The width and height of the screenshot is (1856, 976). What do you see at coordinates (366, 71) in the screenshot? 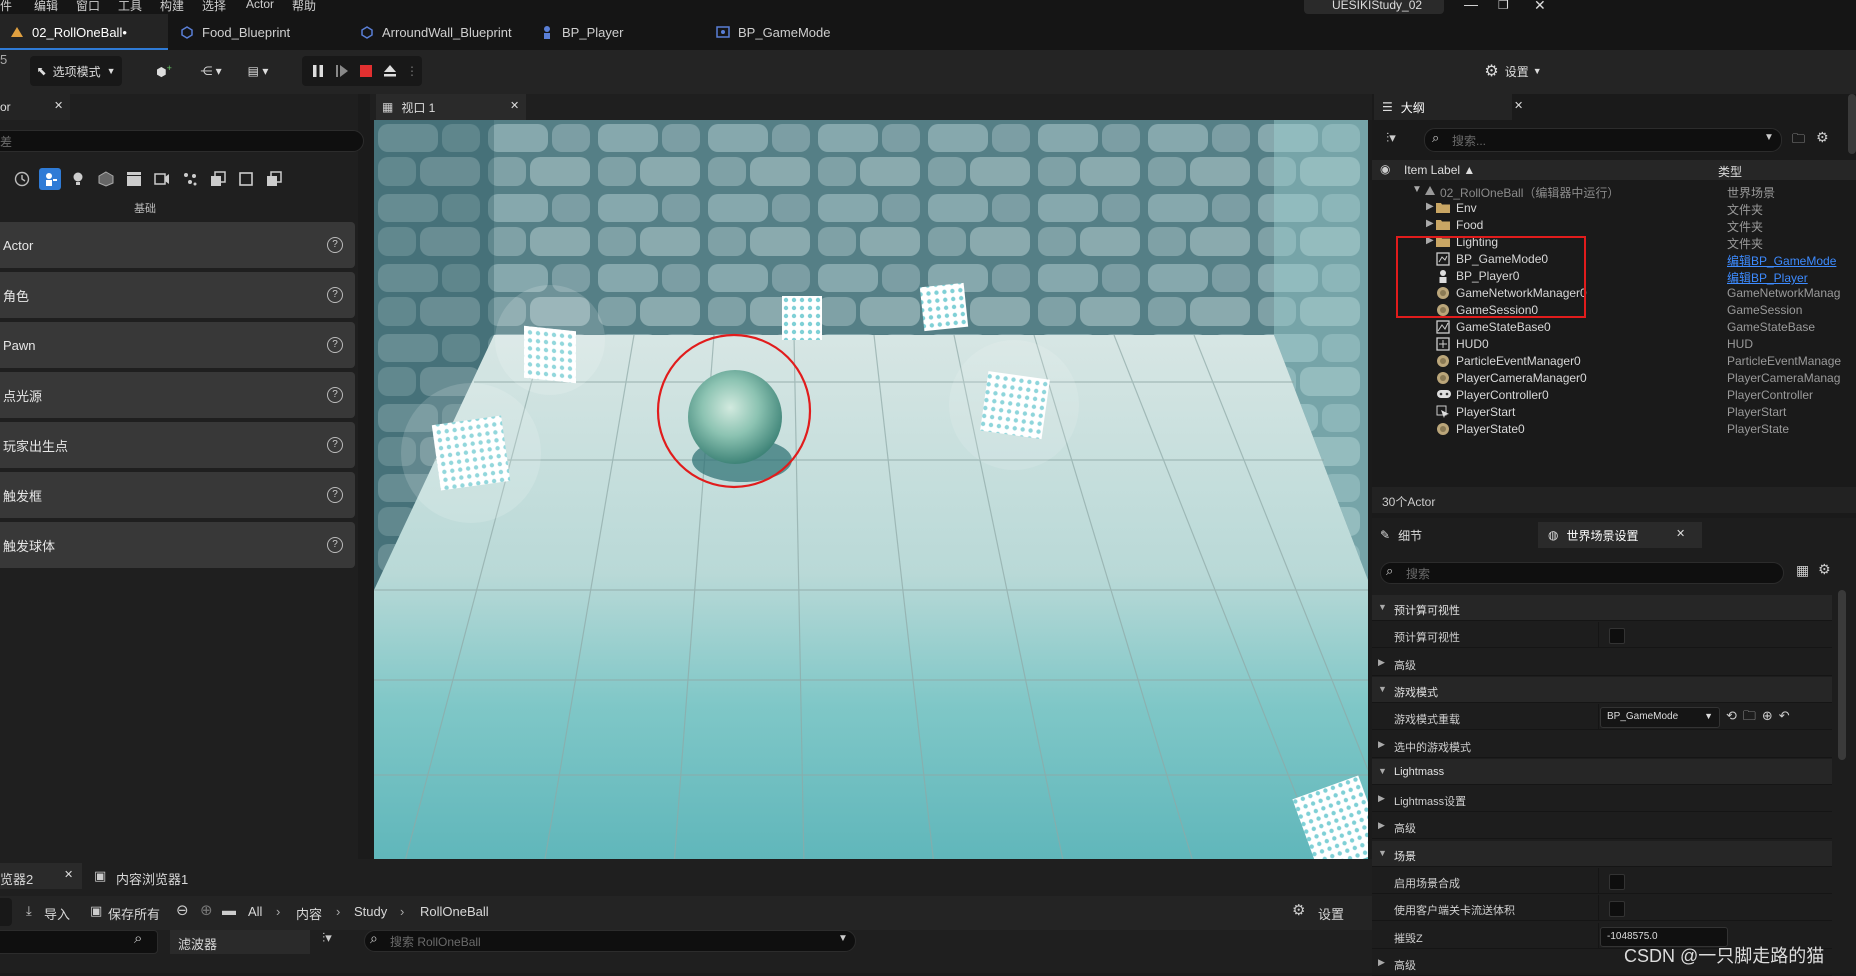
I see `stop-button` at bounding box center [366, 71].